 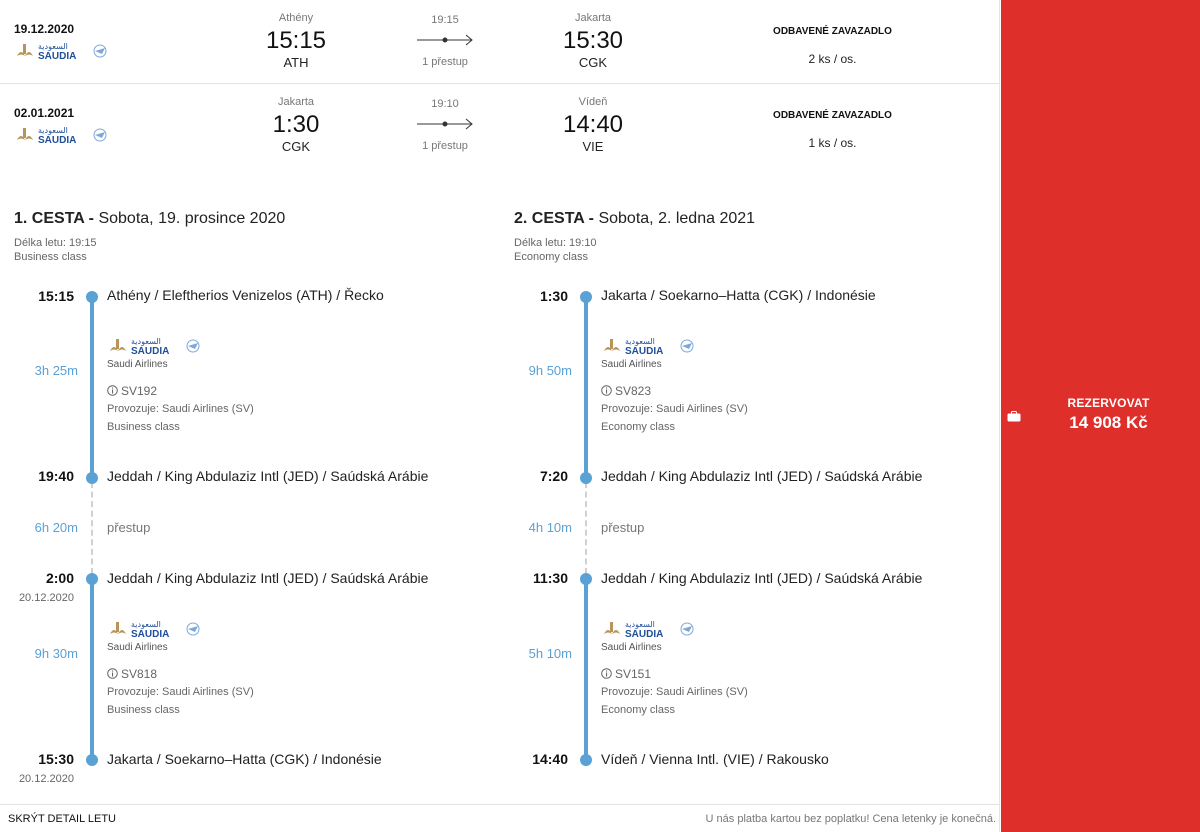 What do you see at coordinates (296, 124) in the screenshot?
I see `departure-time: 1:30` at bounding box center [296, 124].